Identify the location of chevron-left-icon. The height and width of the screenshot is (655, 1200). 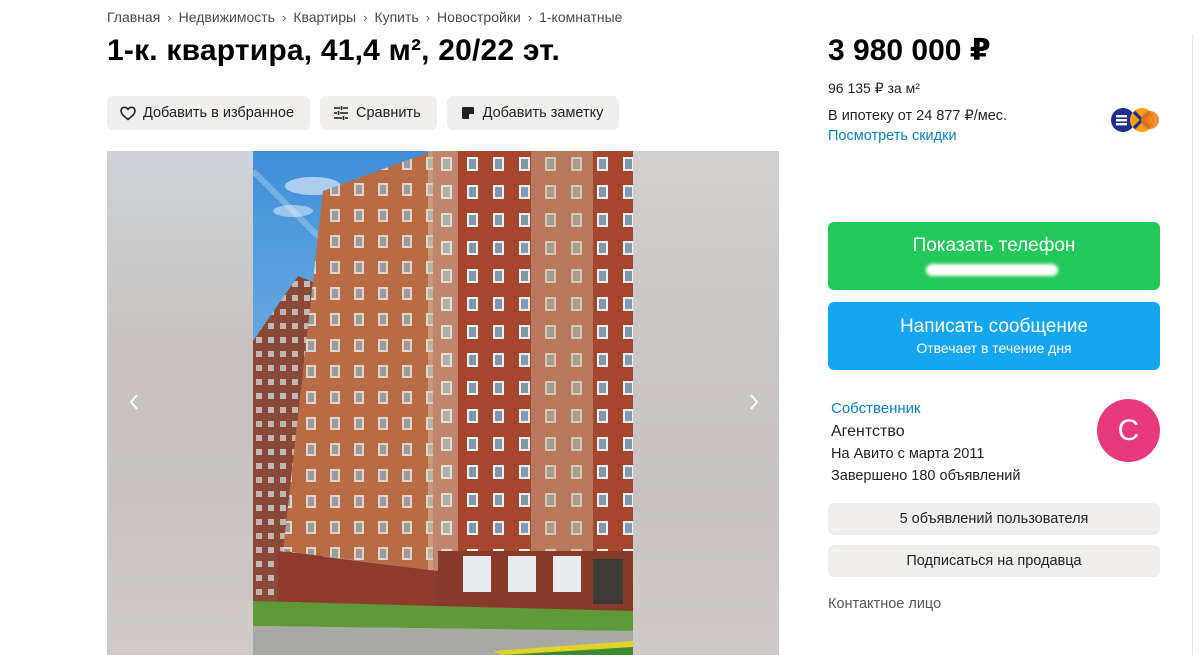
(134, 404).